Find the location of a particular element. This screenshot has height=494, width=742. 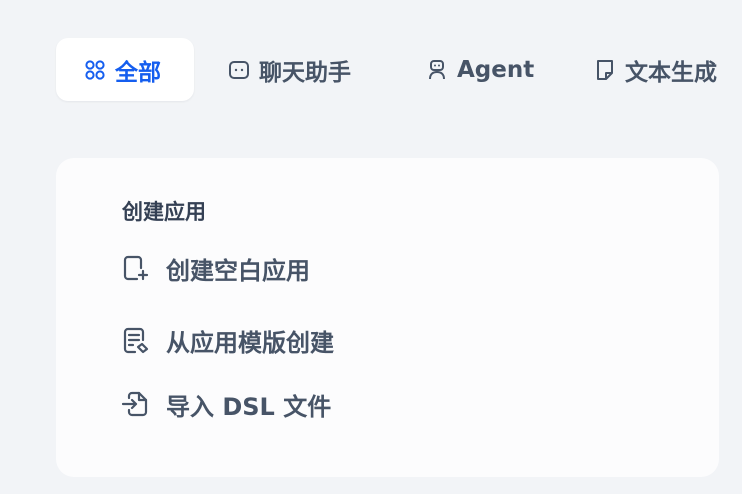

file-import-icon is located at coordinates (135, 404).